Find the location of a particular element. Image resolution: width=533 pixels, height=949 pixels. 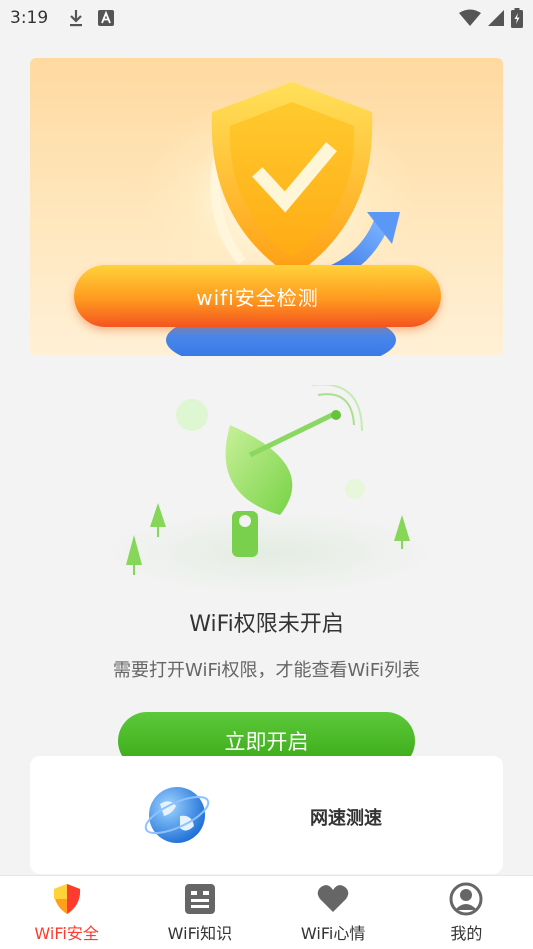

nav-item-wifi-knowledge: WiFi知识 is located at coordinates (199, 912).